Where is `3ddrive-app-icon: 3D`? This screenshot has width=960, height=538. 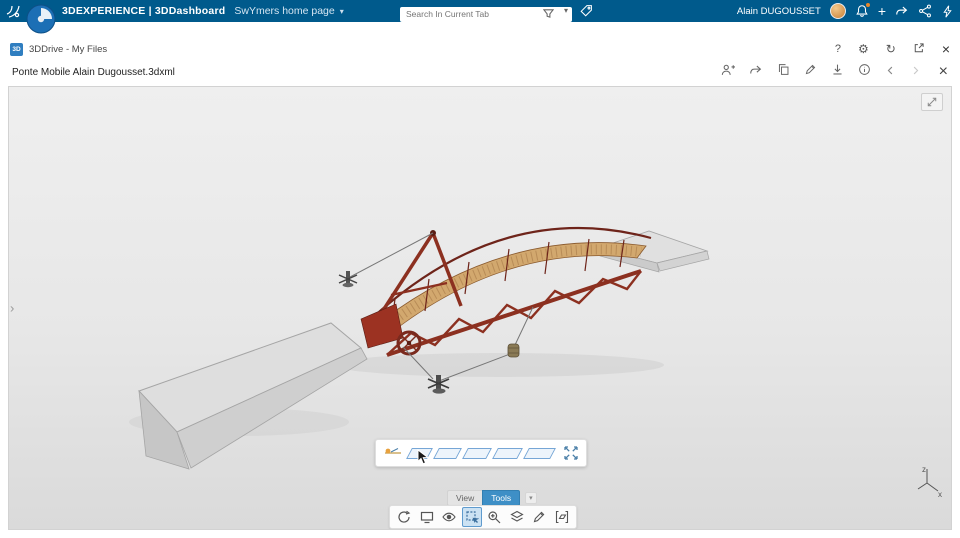
3ddrive-app-icon: 3D is located at coordinates (16, 49).